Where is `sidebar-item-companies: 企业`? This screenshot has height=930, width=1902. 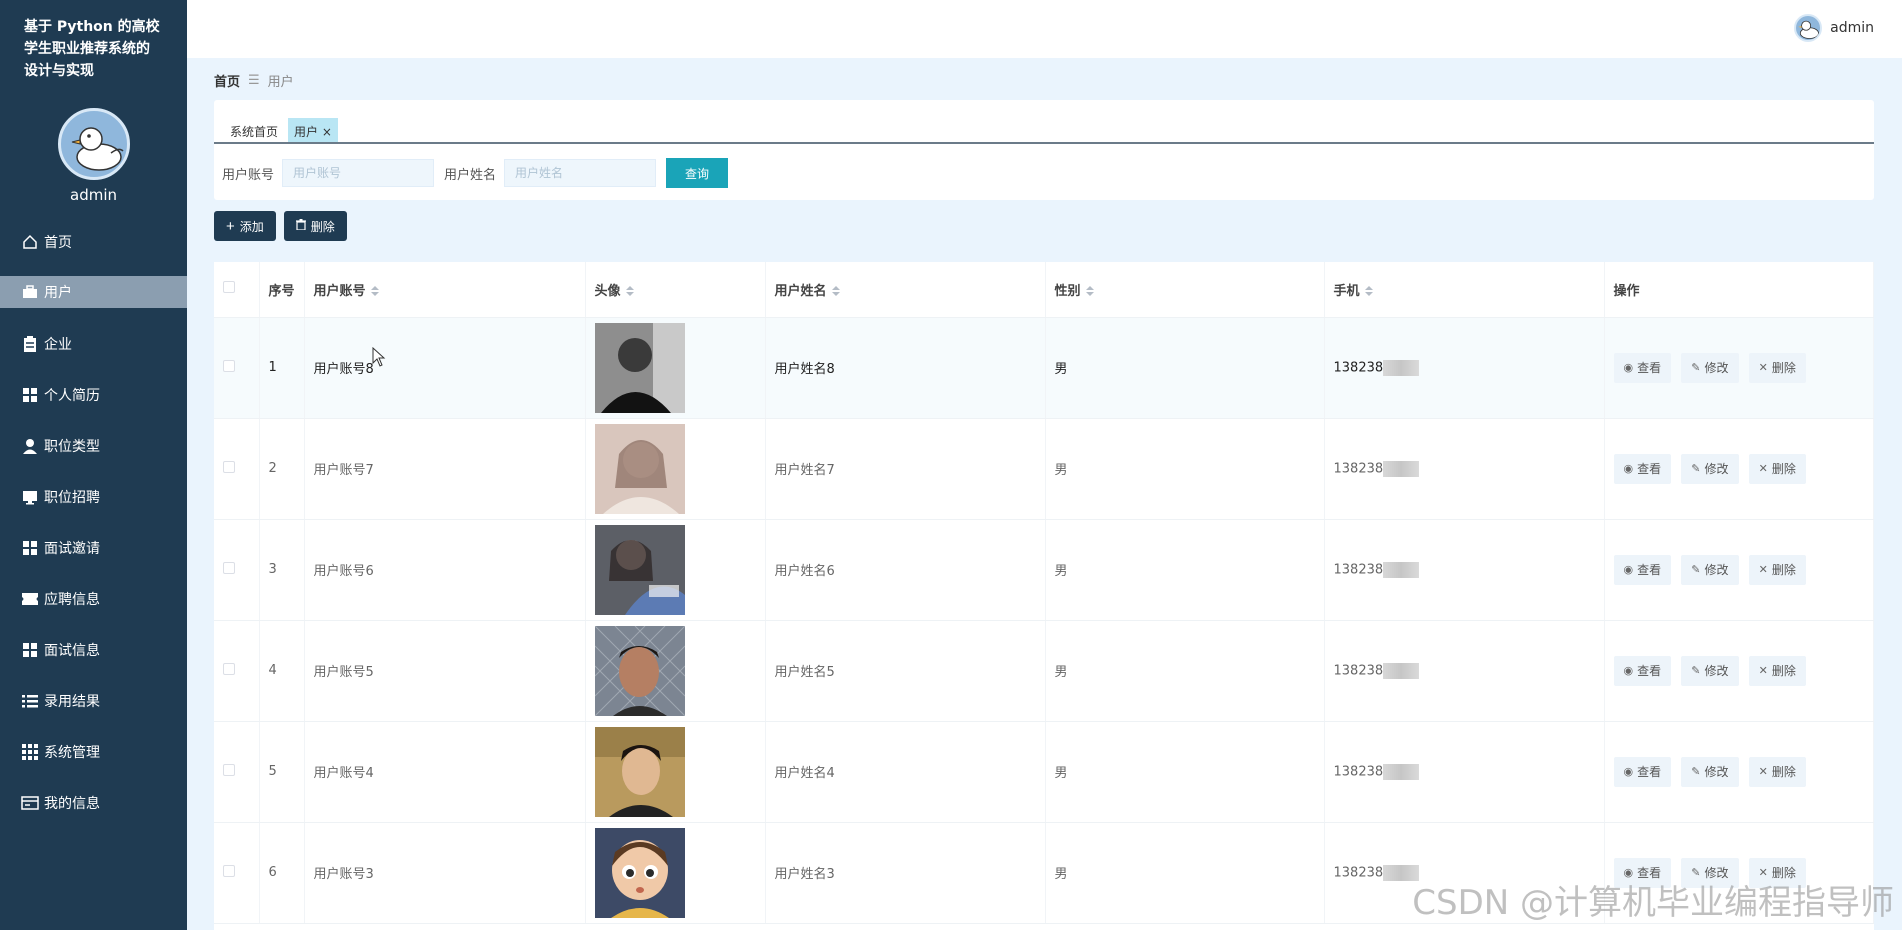
sidebar-item-companies: 企业 is located at coordinates (93, 343).